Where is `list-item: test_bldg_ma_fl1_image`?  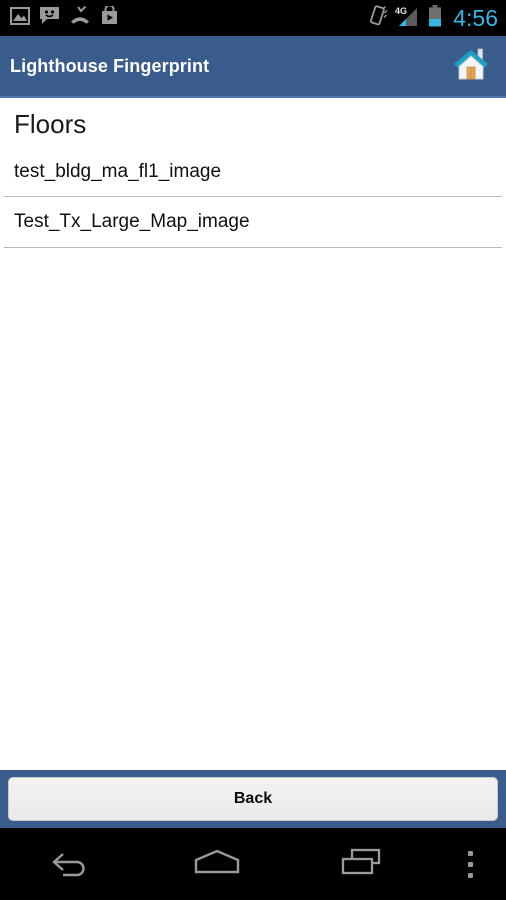
list-item: test_bldg_ma_fl1_image is located at coordinates (253, 172).